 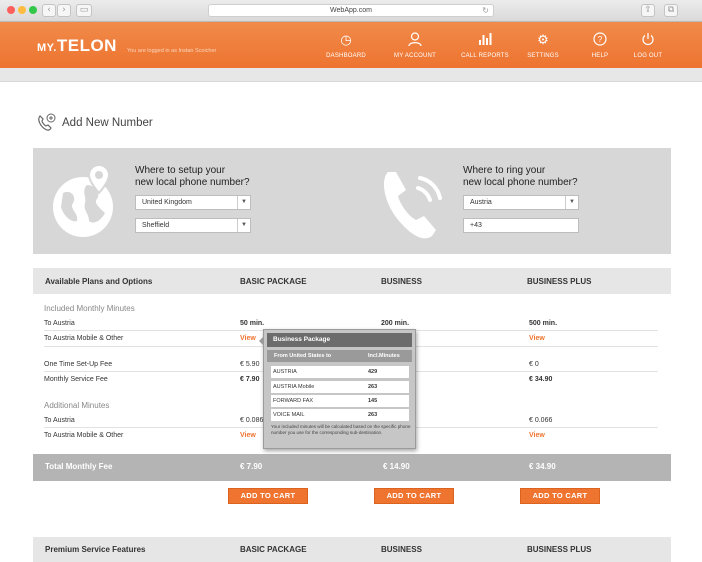 I want to click on popover-row: VOICE MAIL 263, so click(x=340, y=415).